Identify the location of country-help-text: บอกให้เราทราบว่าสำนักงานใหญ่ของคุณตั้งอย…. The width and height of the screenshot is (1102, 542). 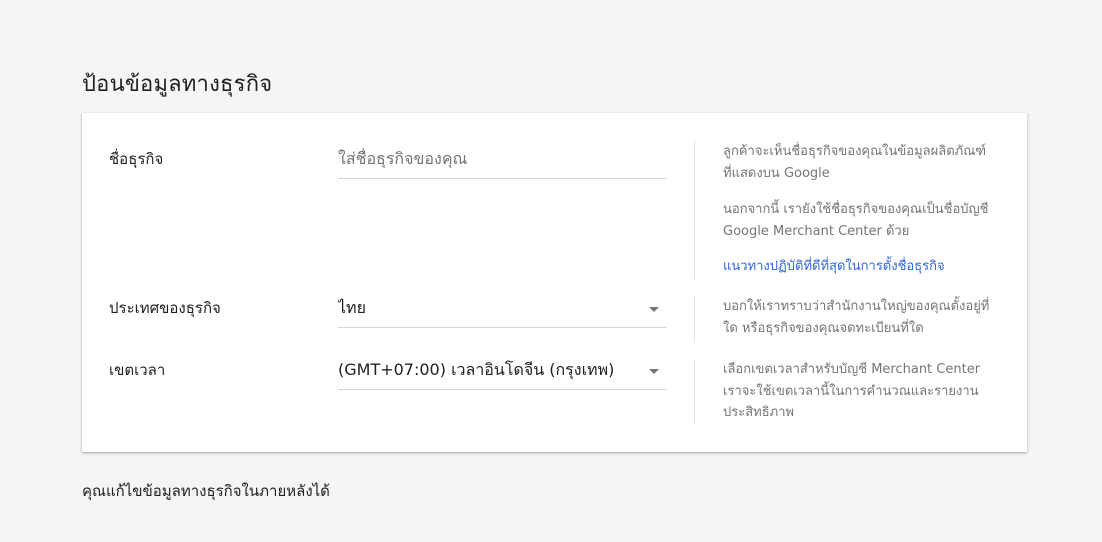
(856, 317).